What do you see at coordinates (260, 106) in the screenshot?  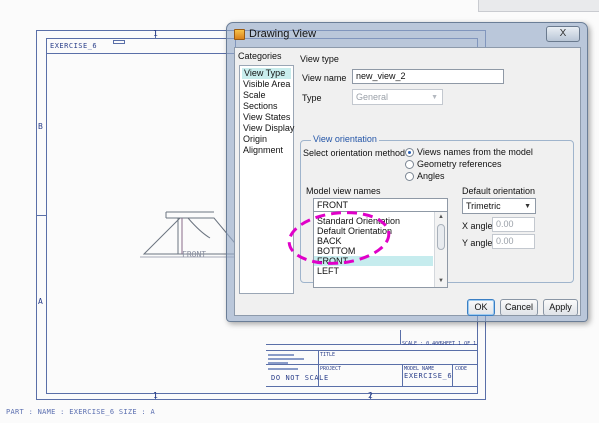 I see `category-sections: Sections` at bounding box center [260, 106].